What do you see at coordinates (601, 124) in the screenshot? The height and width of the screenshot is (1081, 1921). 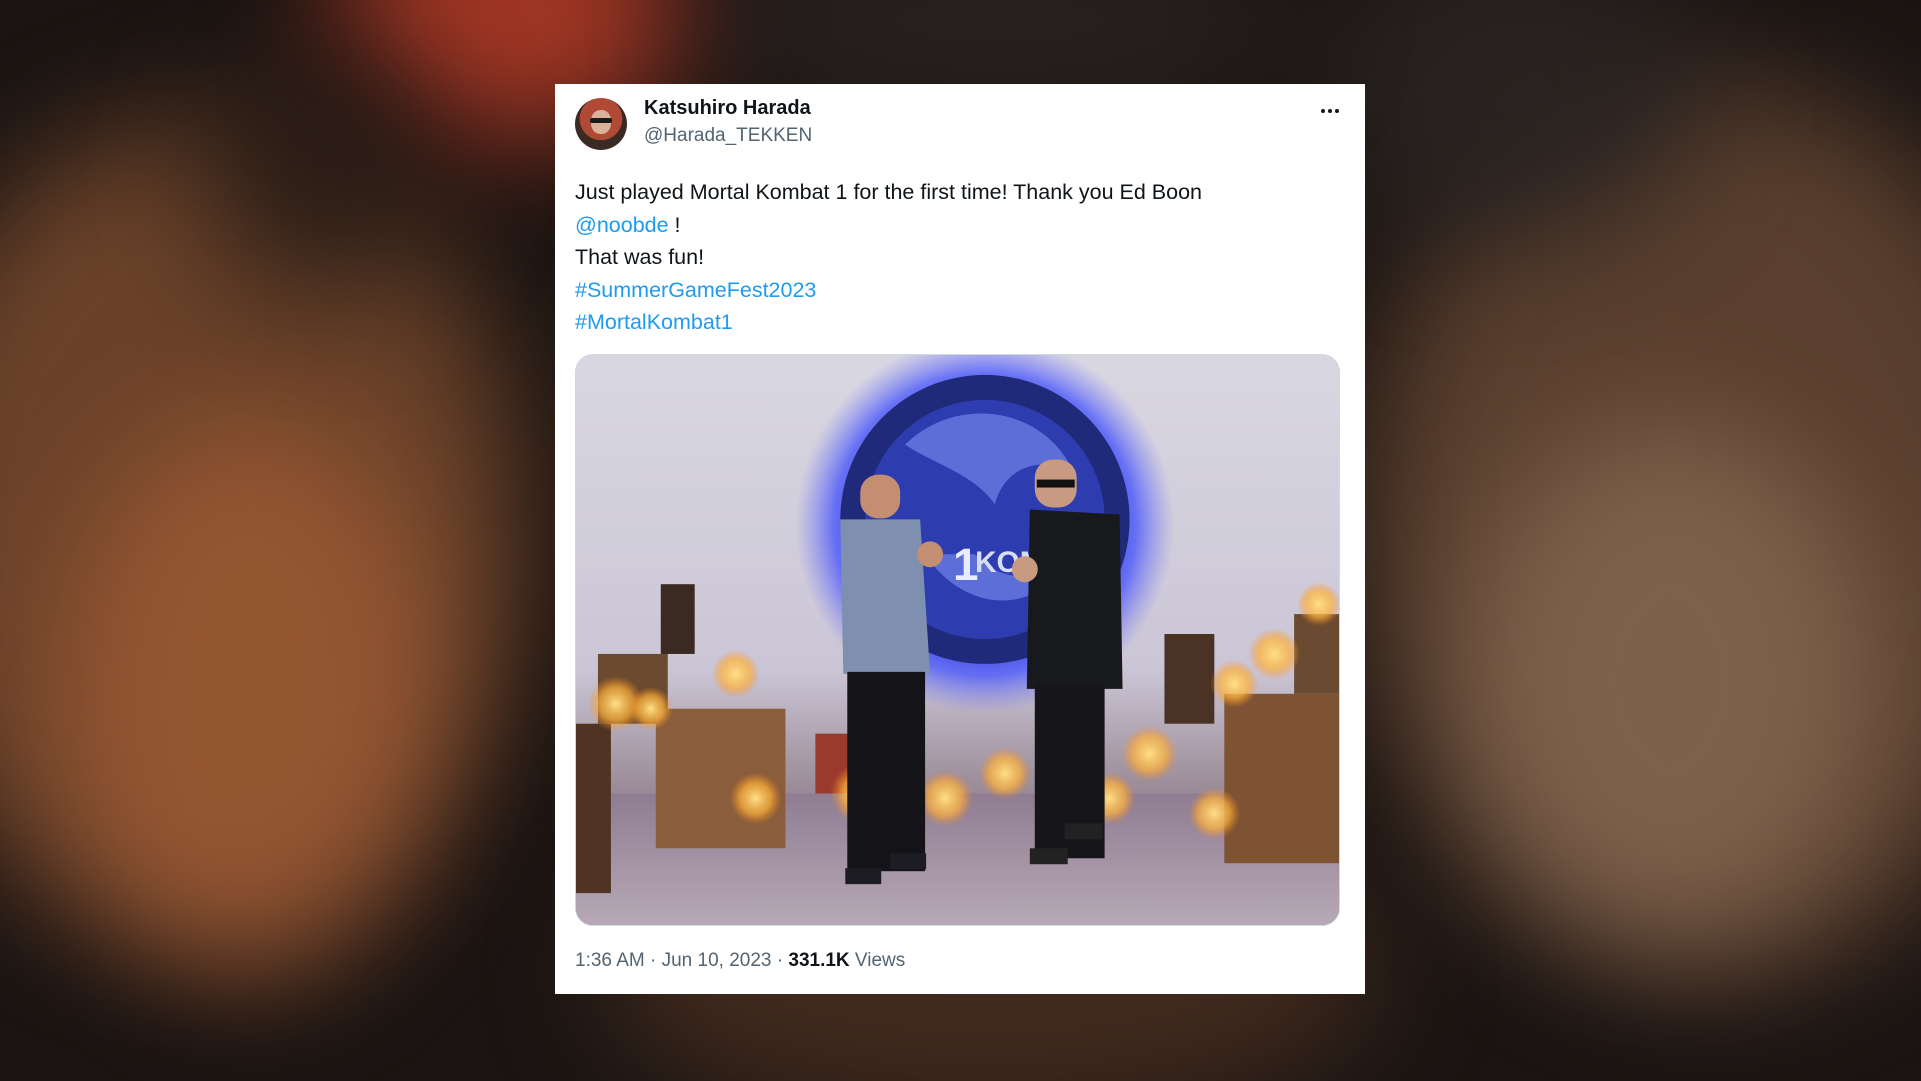 I see `avatar` at bounding box center [601, 124].